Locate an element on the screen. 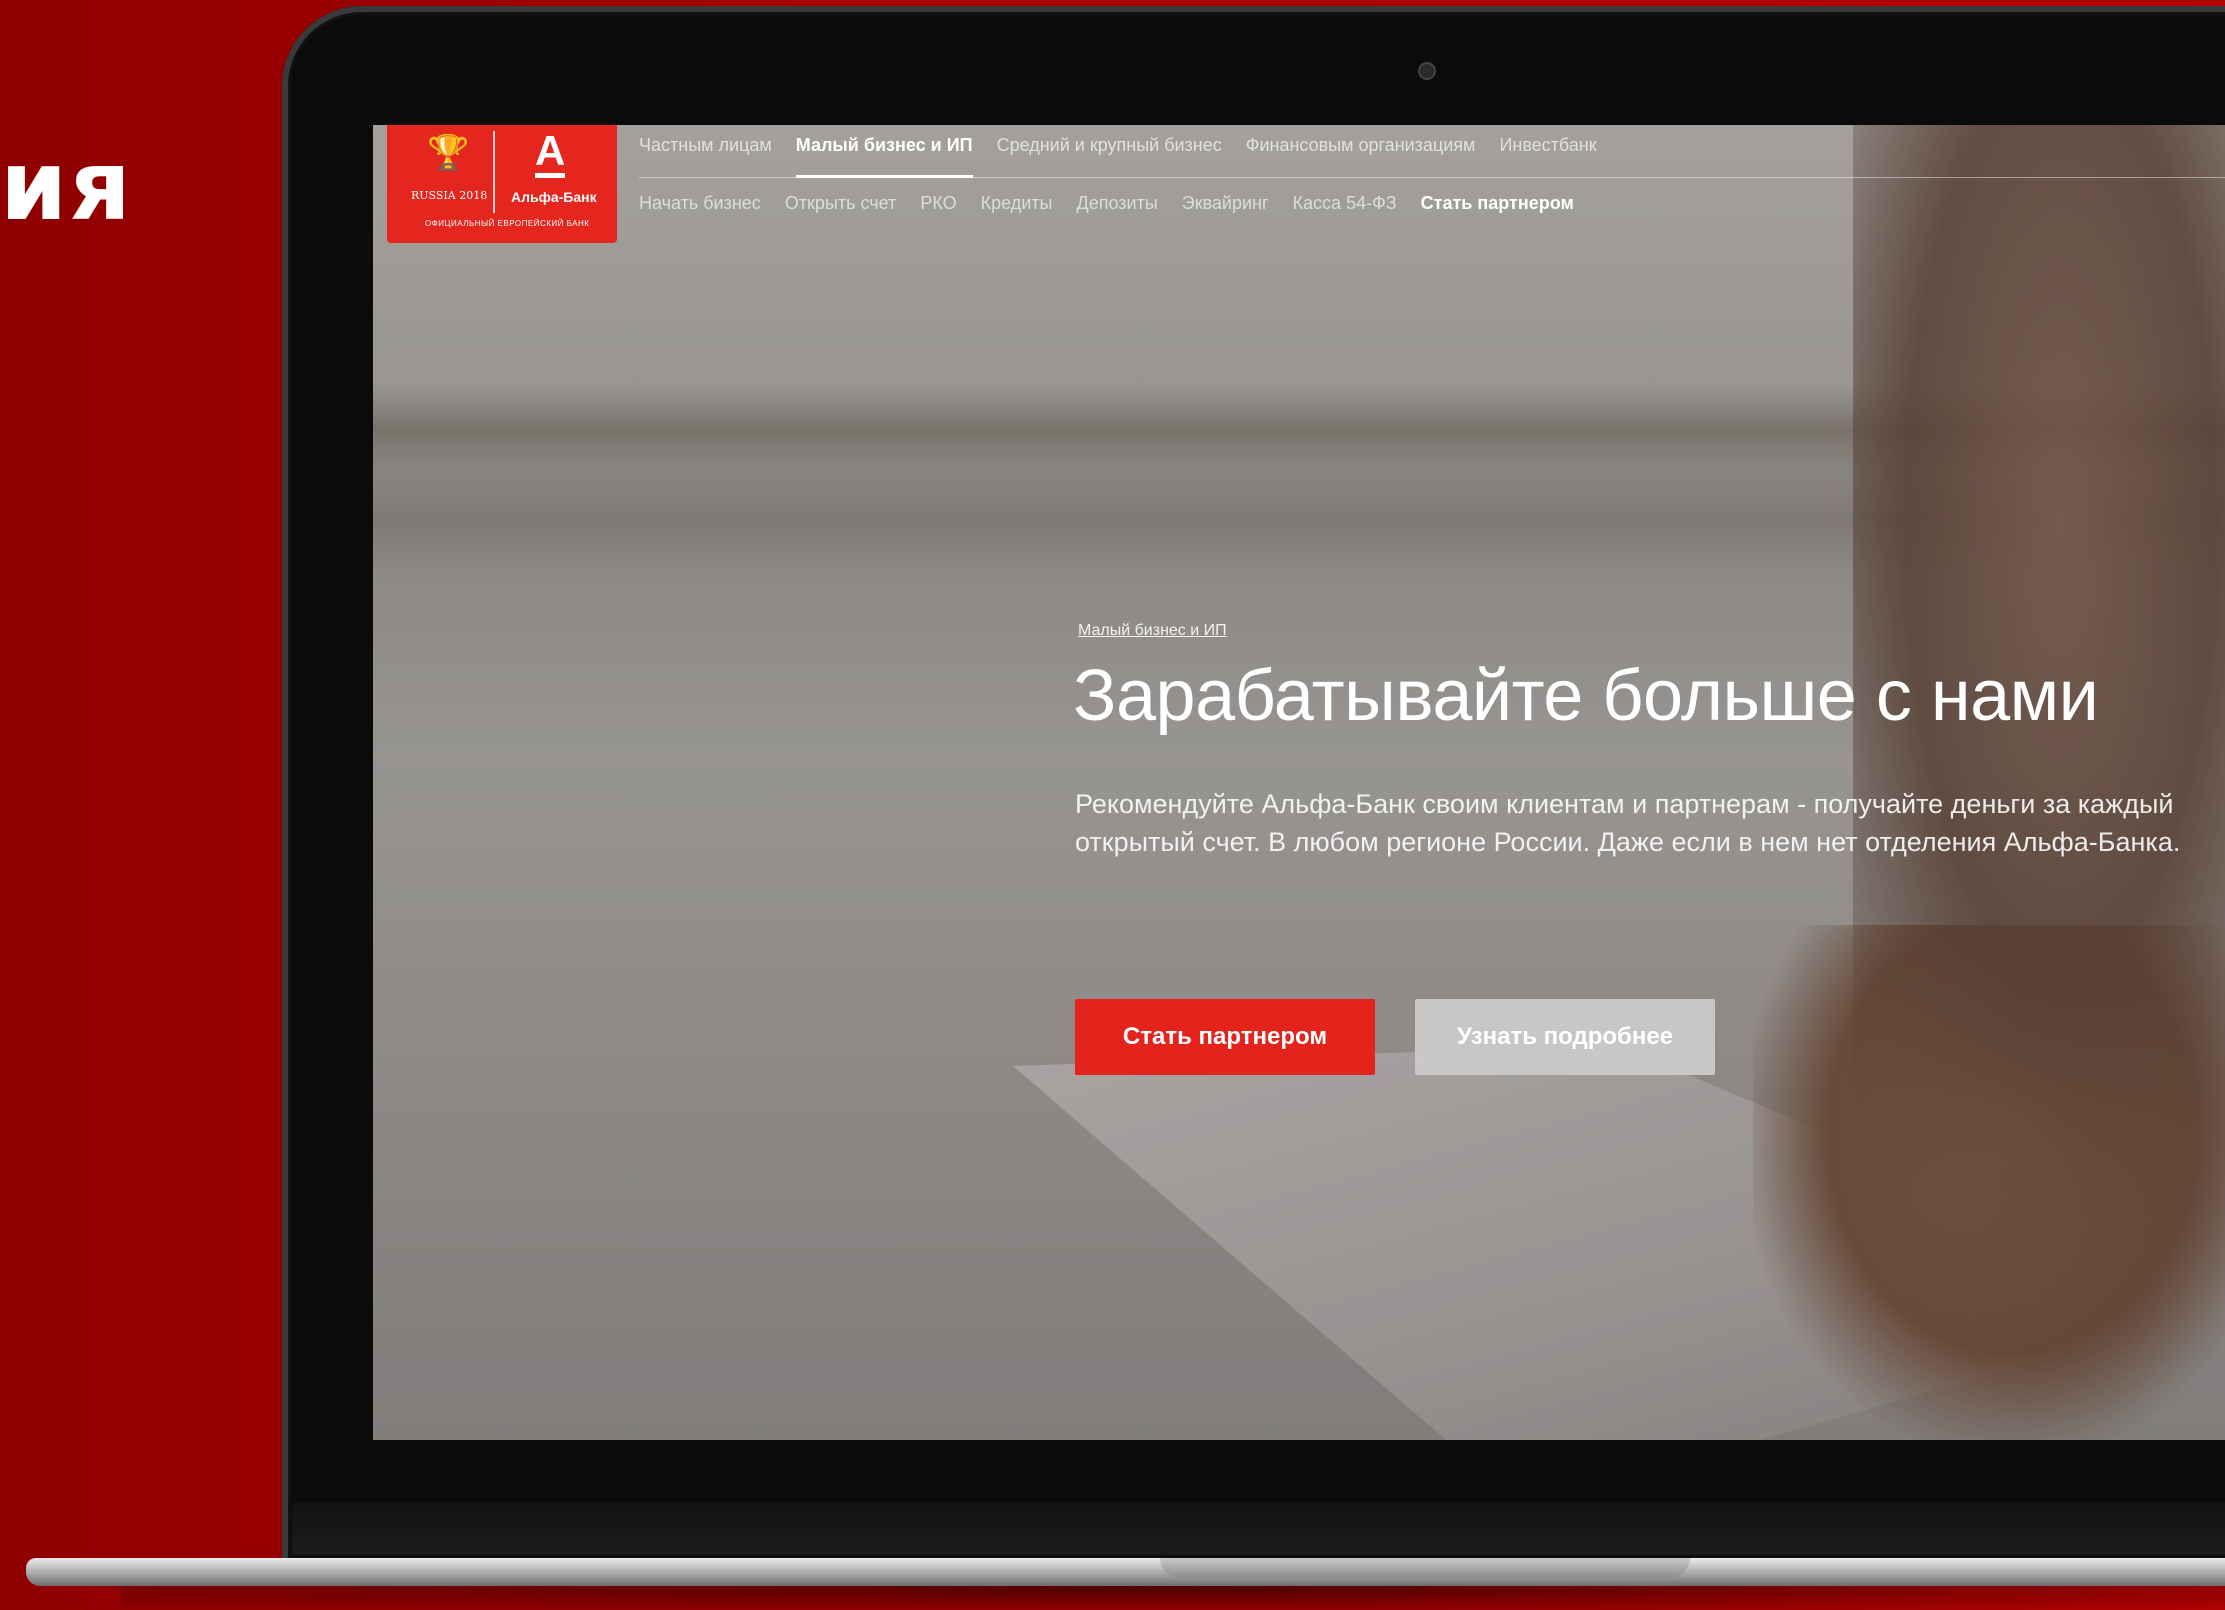 The width and height of the screenshot is (2225, 1610). subnav-start-business: Начать бизнес is located at coordinates (700, 203).